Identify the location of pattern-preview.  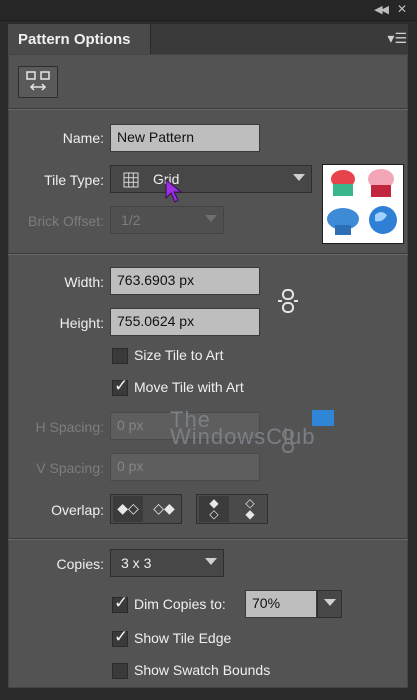
(363, 204).